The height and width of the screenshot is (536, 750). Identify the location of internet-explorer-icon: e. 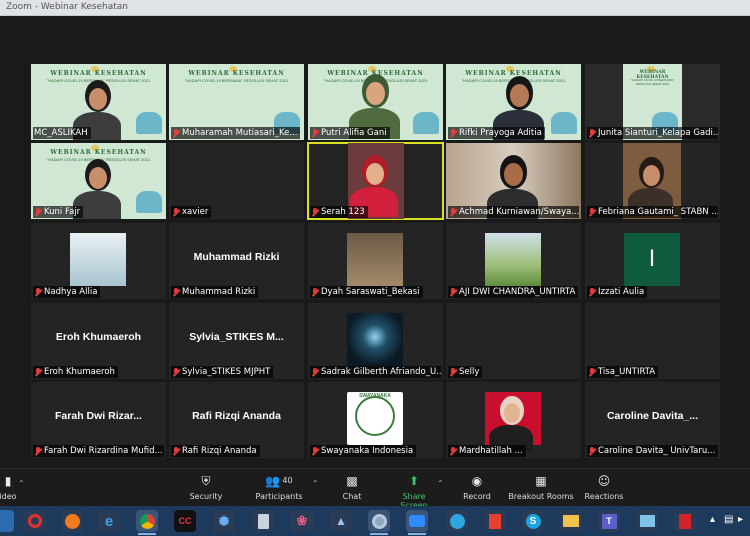
(109, 521).